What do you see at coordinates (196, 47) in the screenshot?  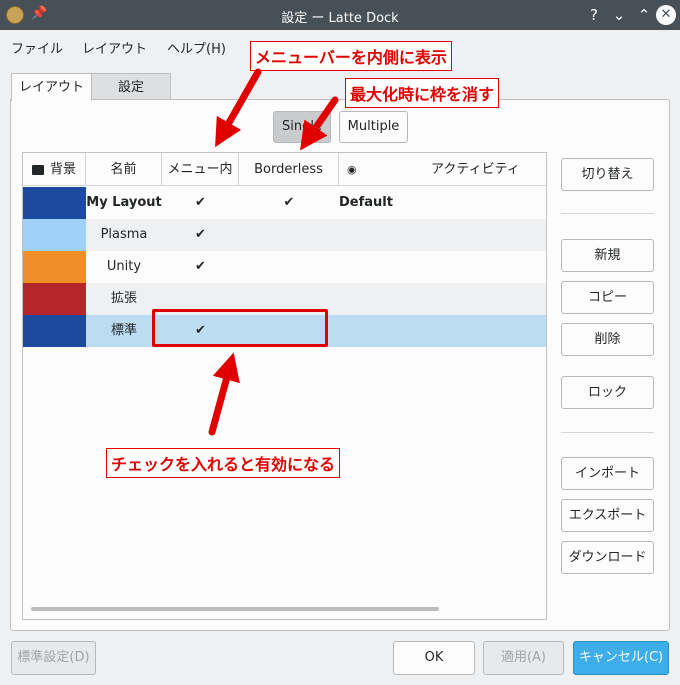 I see `menu-help: ヘルプ(H)` at bounding box center [196, 47].